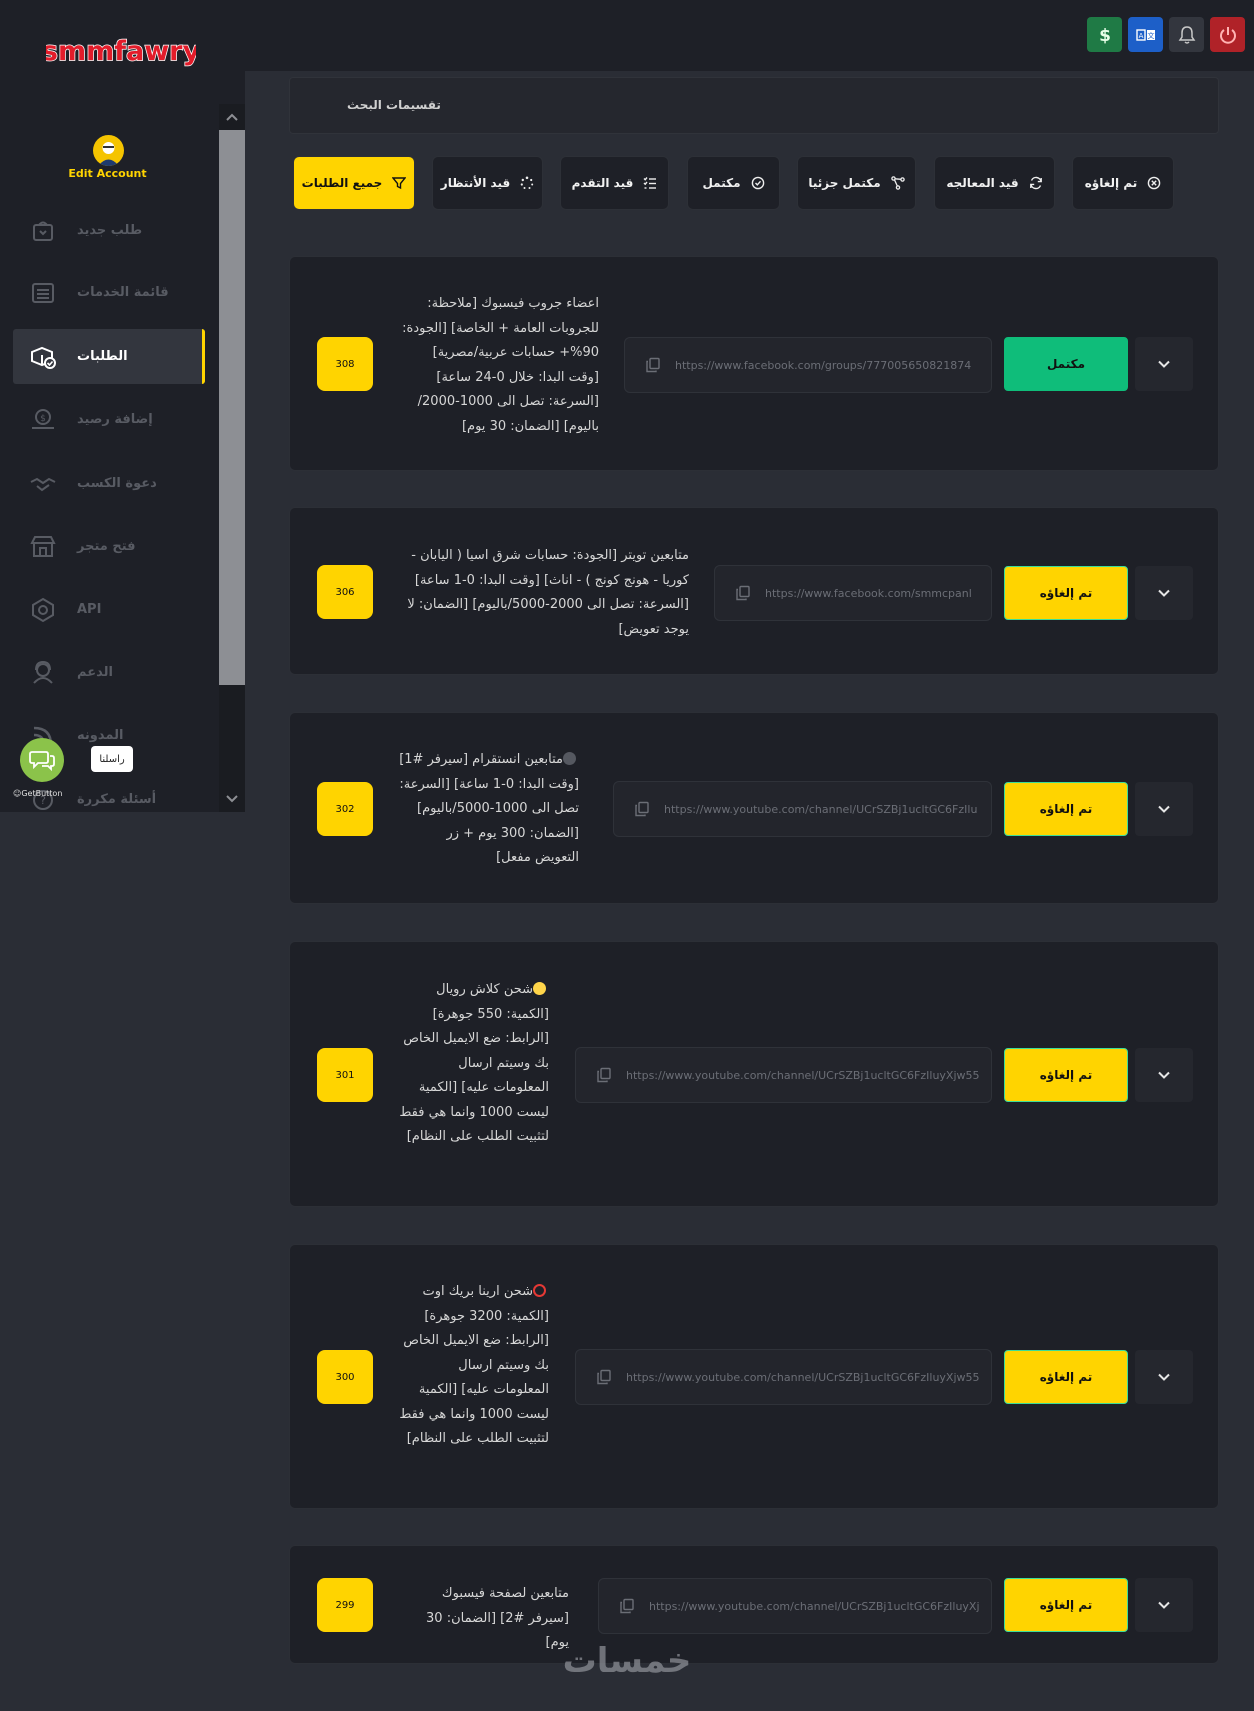  I want to click on filter-cancelled: تم إلغاؤه, so click(1123, 183).